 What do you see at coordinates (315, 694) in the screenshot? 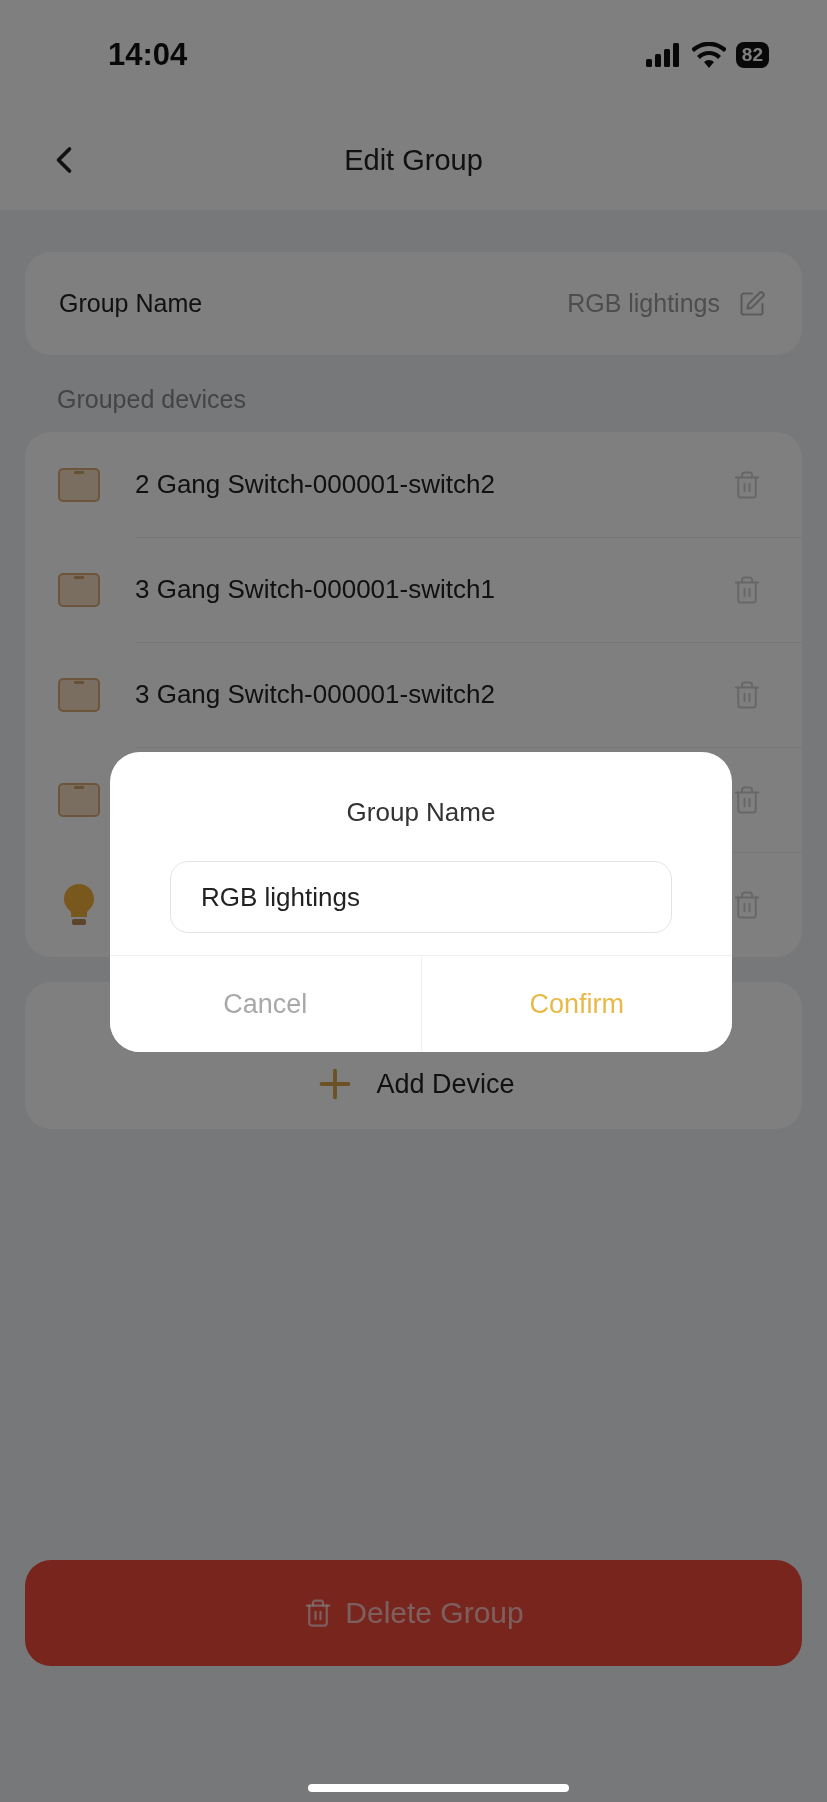
I see `device-name: 3 Gang Switch-000001-switch2` at bounding box center [315, 694].